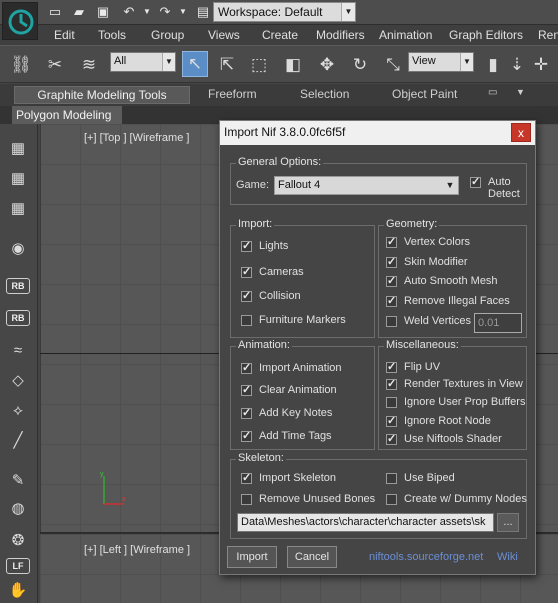 Image resolution: width=558 pixels, height=603 pixels. What do you see at coordinates (493, 65) in the screenshot?
I see `pivot-center-icon: ▮` at bounding box center [493, 65].